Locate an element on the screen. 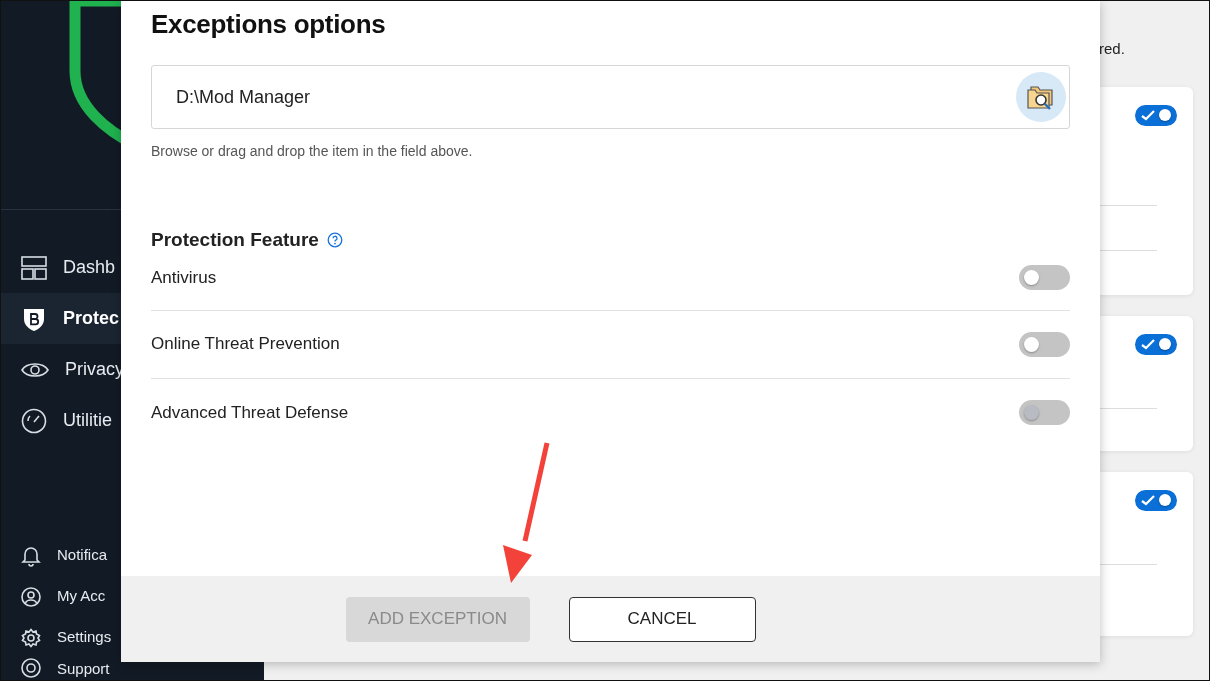 Image resolution: width=1210 pixels, height=681 pixels. body-text: red. is located at coordinates (1112, 49).